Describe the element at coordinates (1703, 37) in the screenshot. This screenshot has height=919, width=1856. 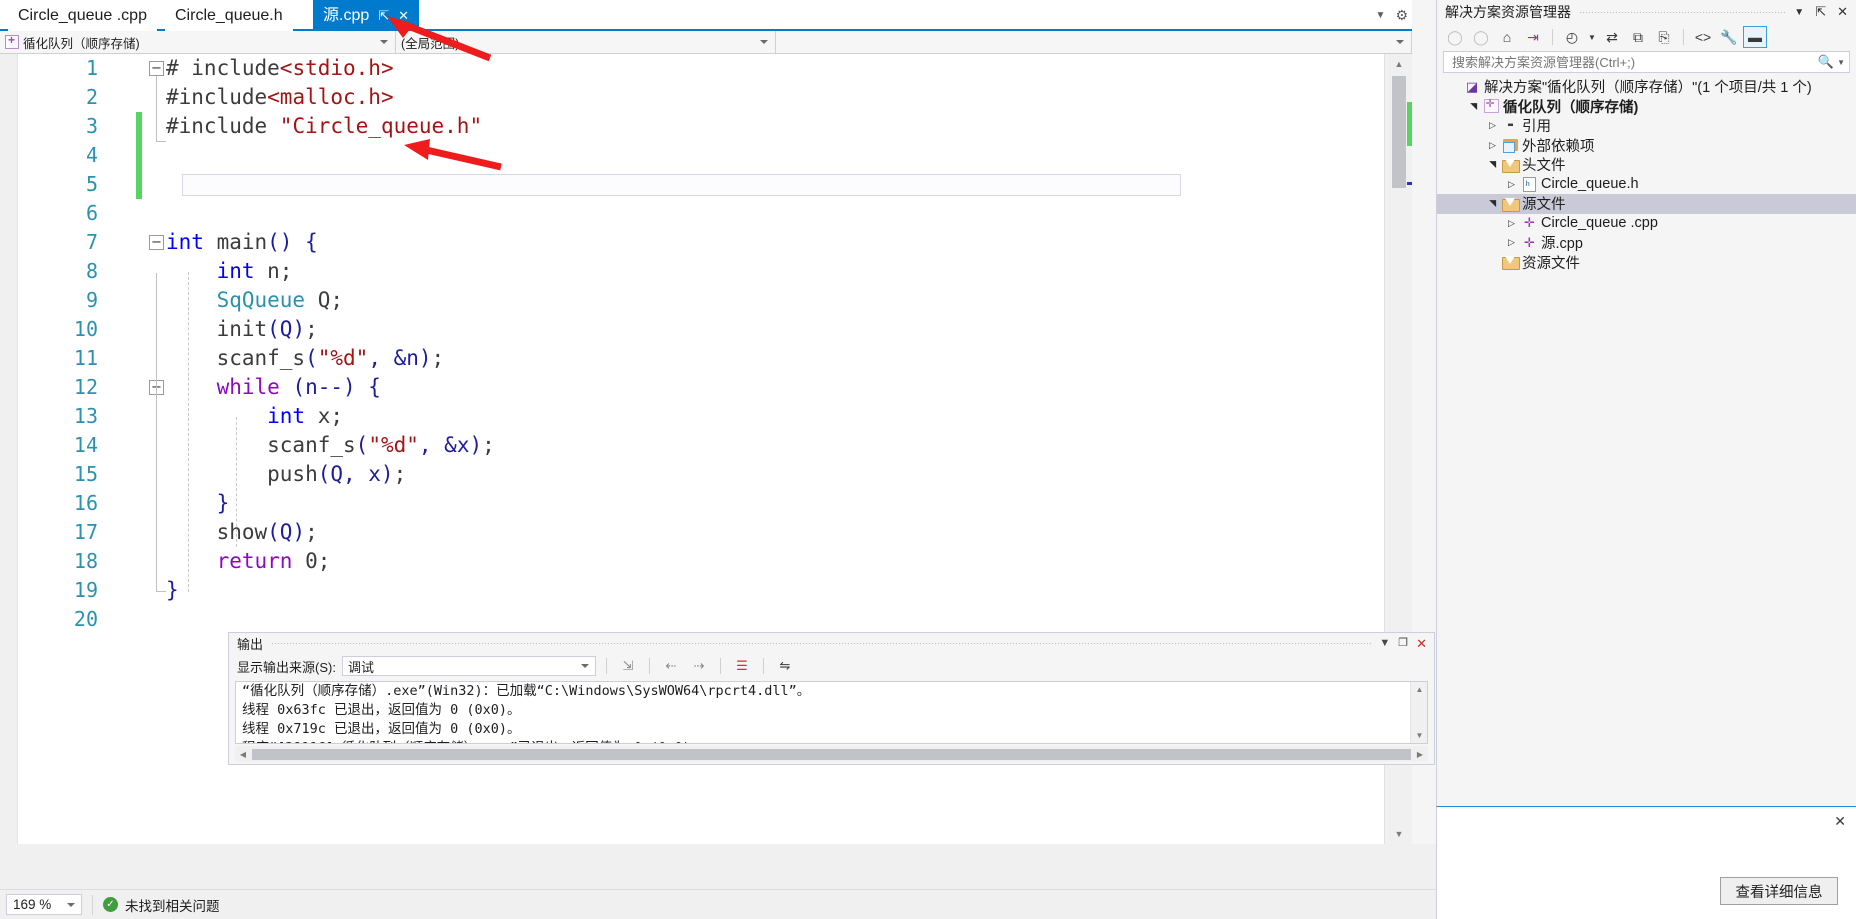
I see `view-code-icon: <>` at that location.